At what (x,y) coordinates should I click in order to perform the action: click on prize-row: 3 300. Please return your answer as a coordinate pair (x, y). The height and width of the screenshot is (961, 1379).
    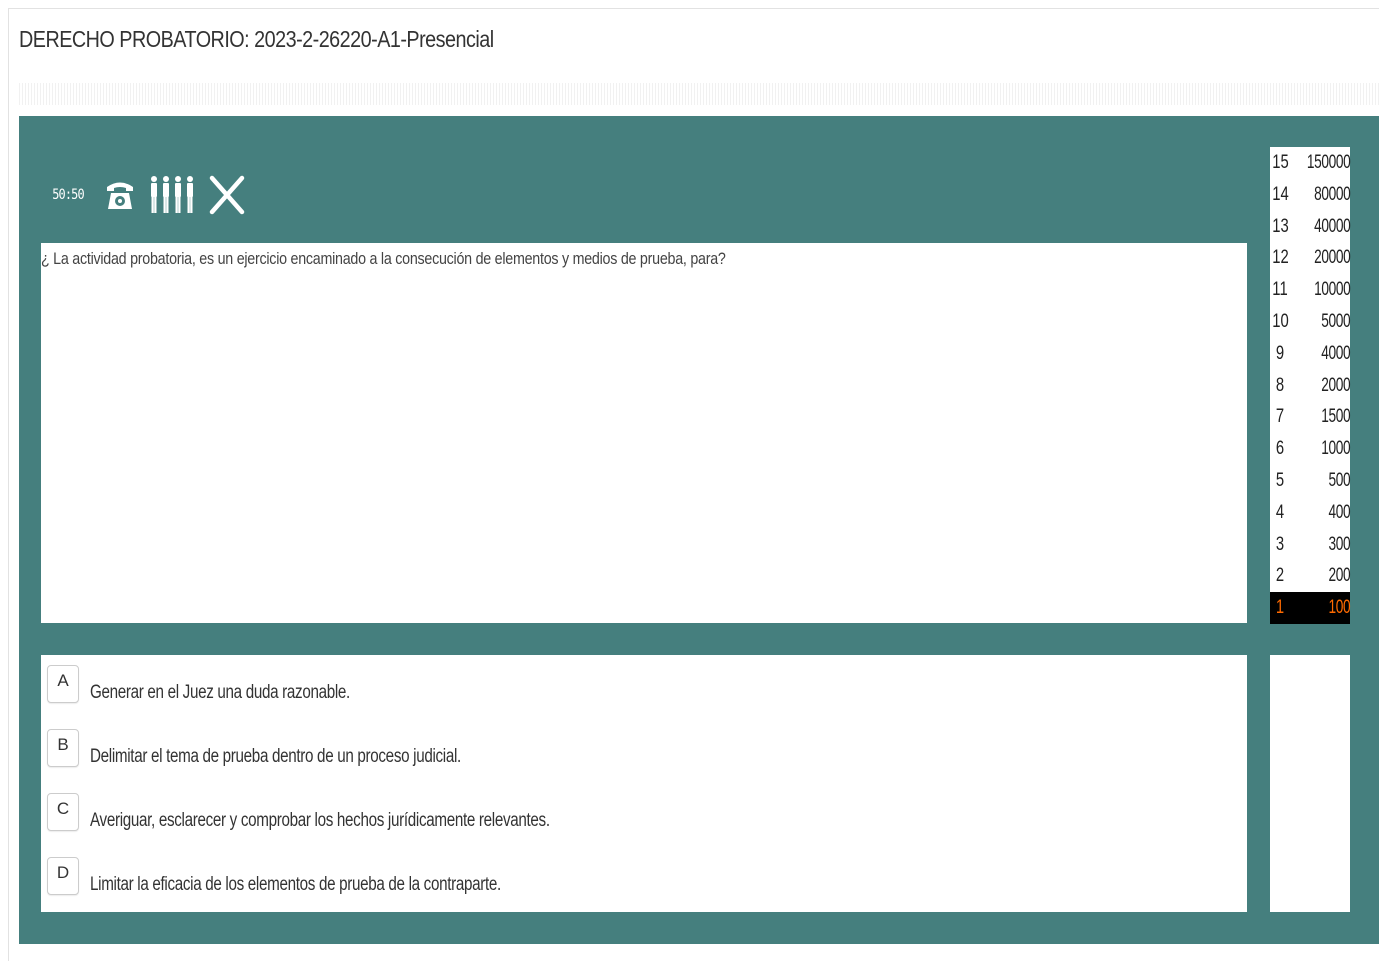
    Looking at the image, I should click on (1310, 545).